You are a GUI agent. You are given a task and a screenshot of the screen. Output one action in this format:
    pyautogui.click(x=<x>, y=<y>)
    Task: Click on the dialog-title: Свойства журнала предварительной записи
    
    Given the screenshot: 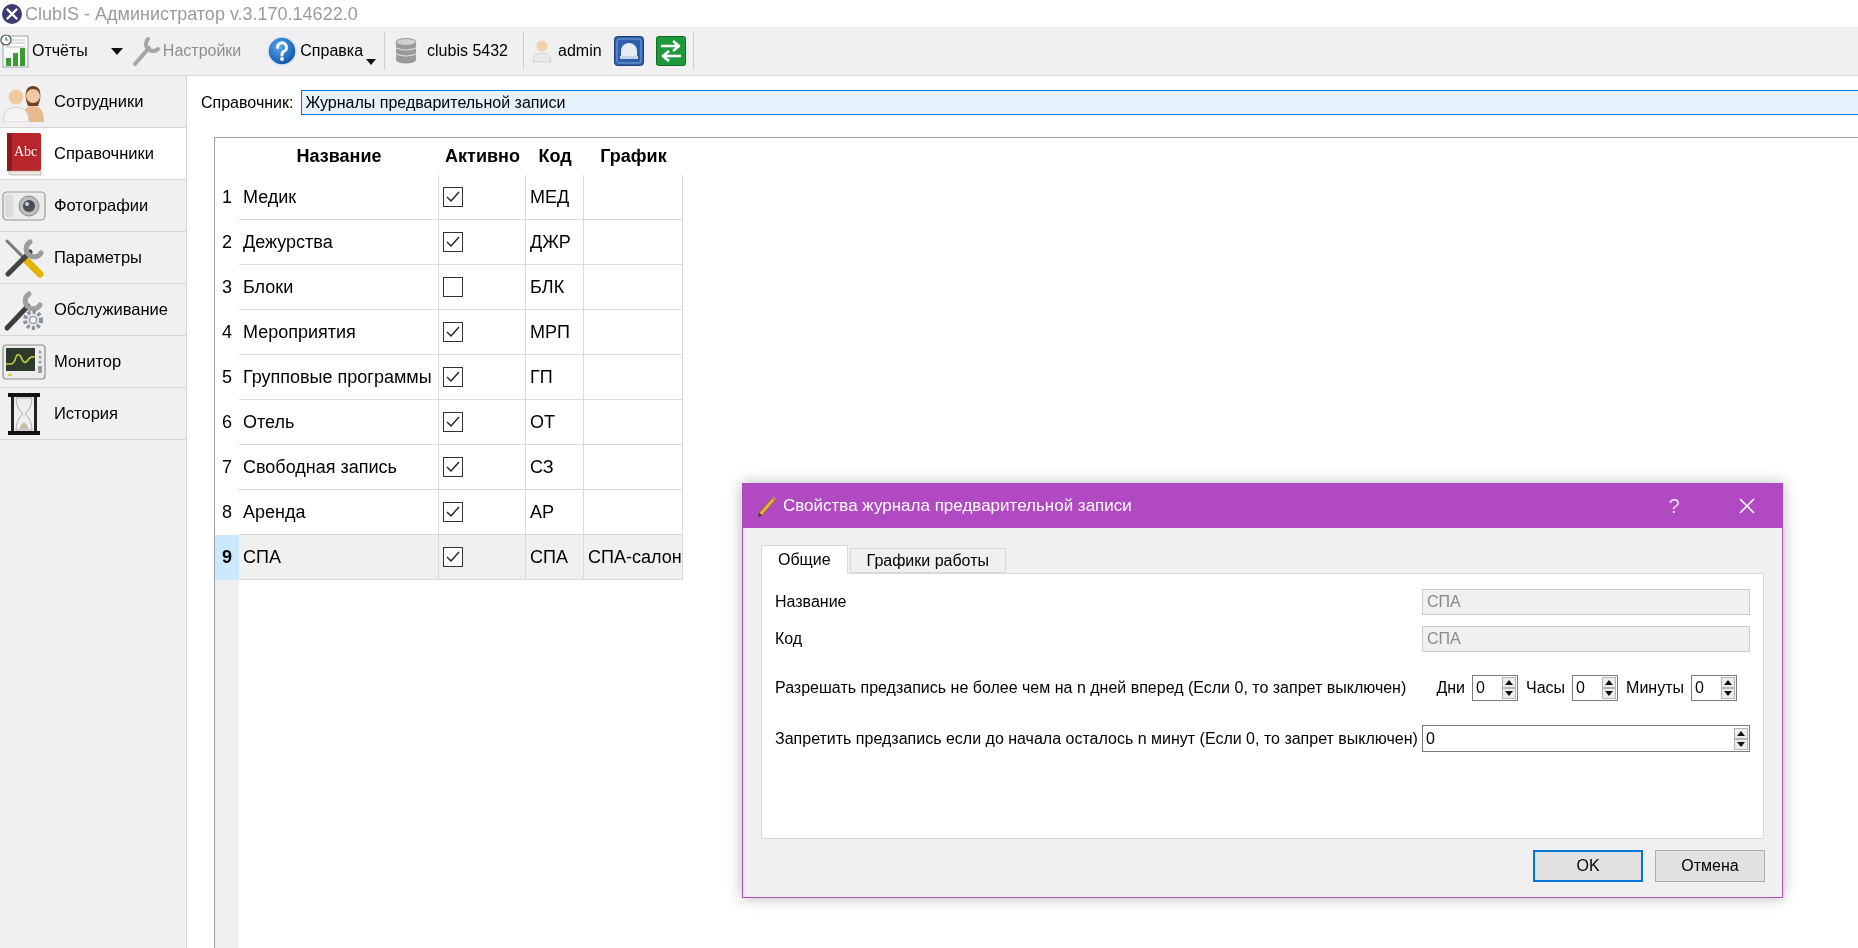 What is the action you would take?
    pyautogui.click(x=957, y=506)
    